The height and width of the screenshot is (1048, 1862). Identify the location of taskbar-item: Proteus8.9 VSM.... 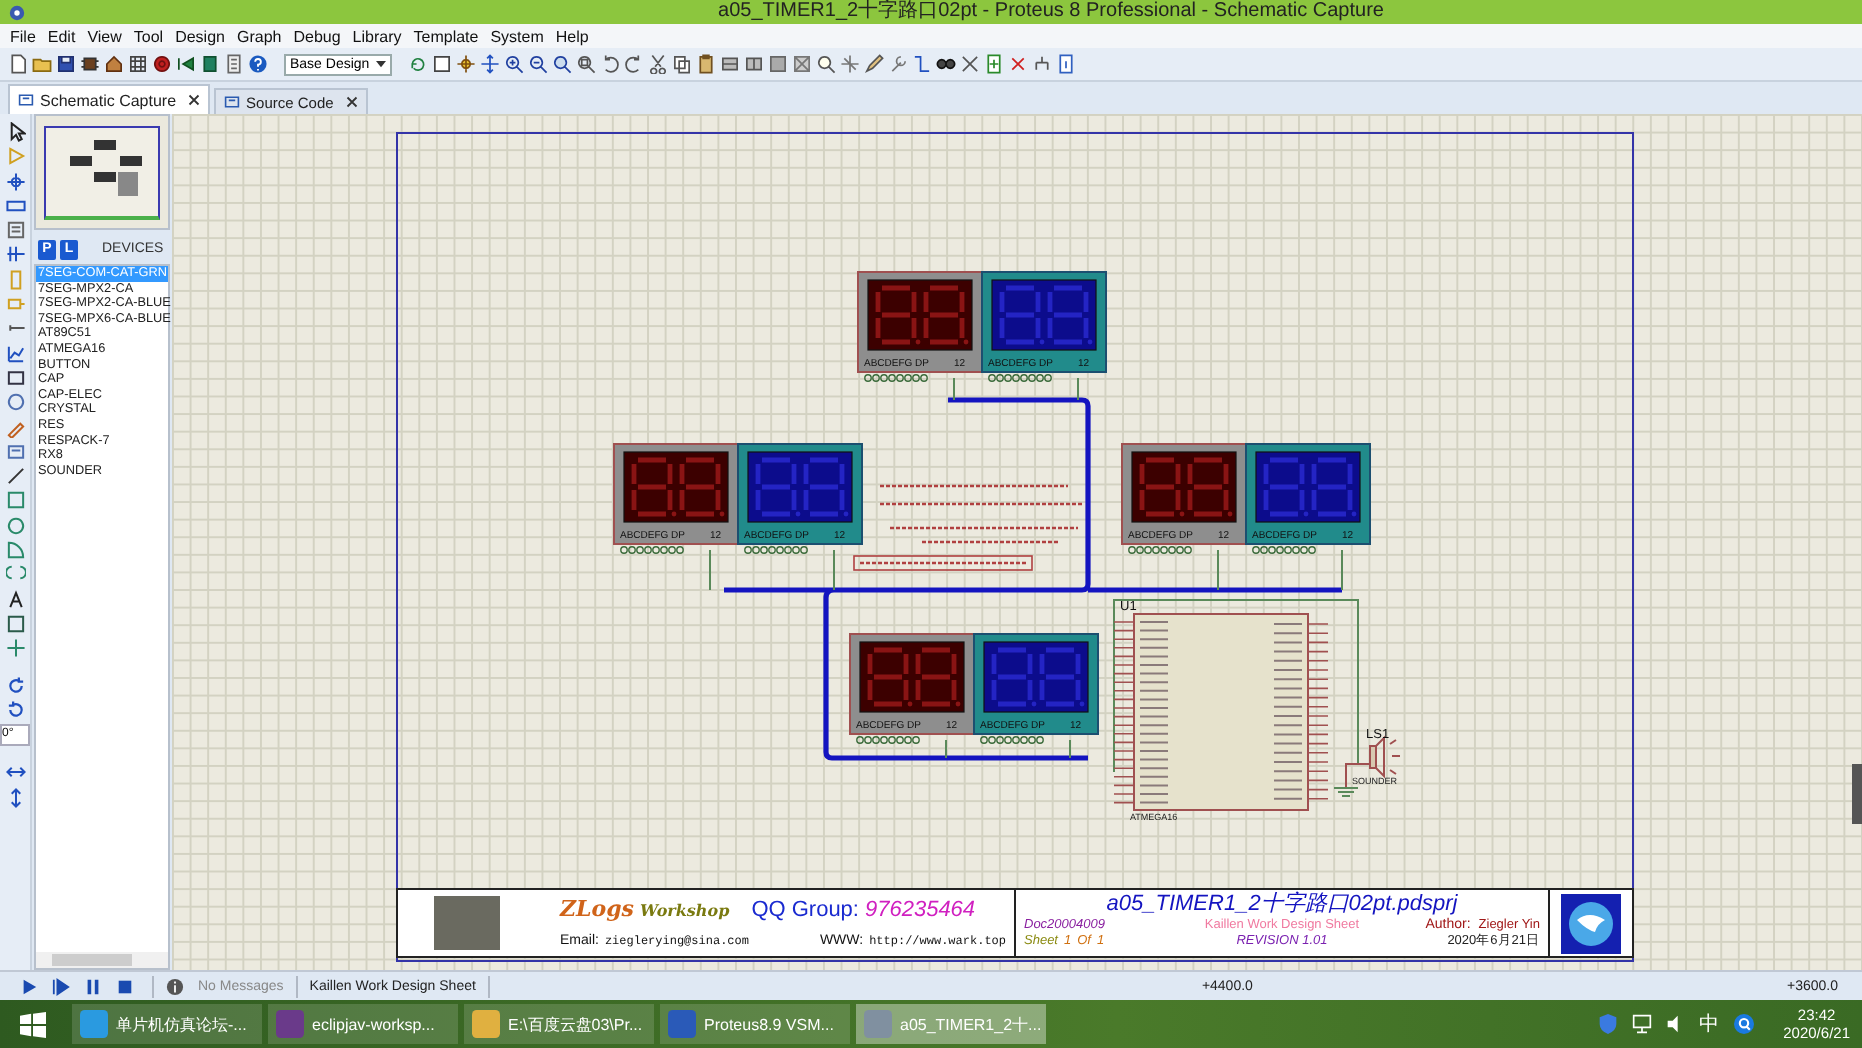
(755, 1024).